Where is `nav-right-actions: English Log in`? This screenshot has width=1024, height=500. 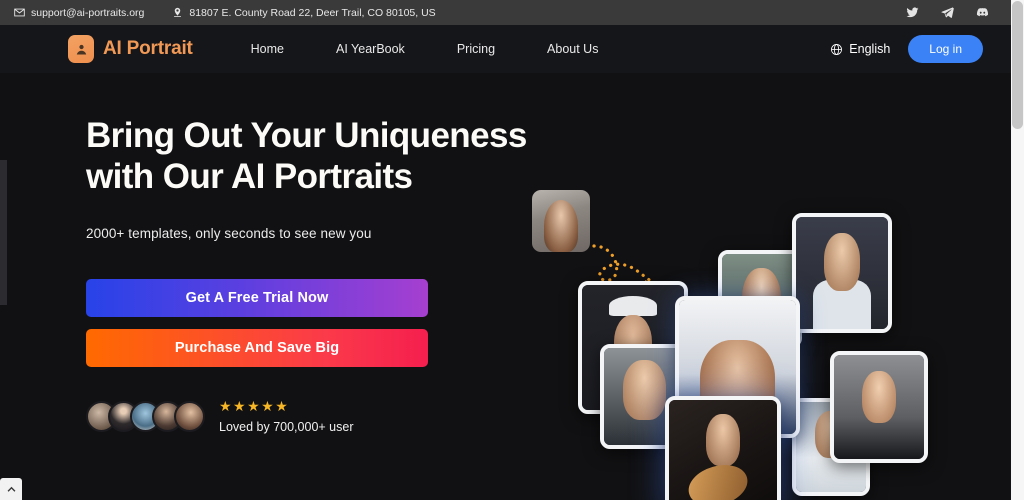
nav-right-actions: English Log in is located at coordinates (906, 49).